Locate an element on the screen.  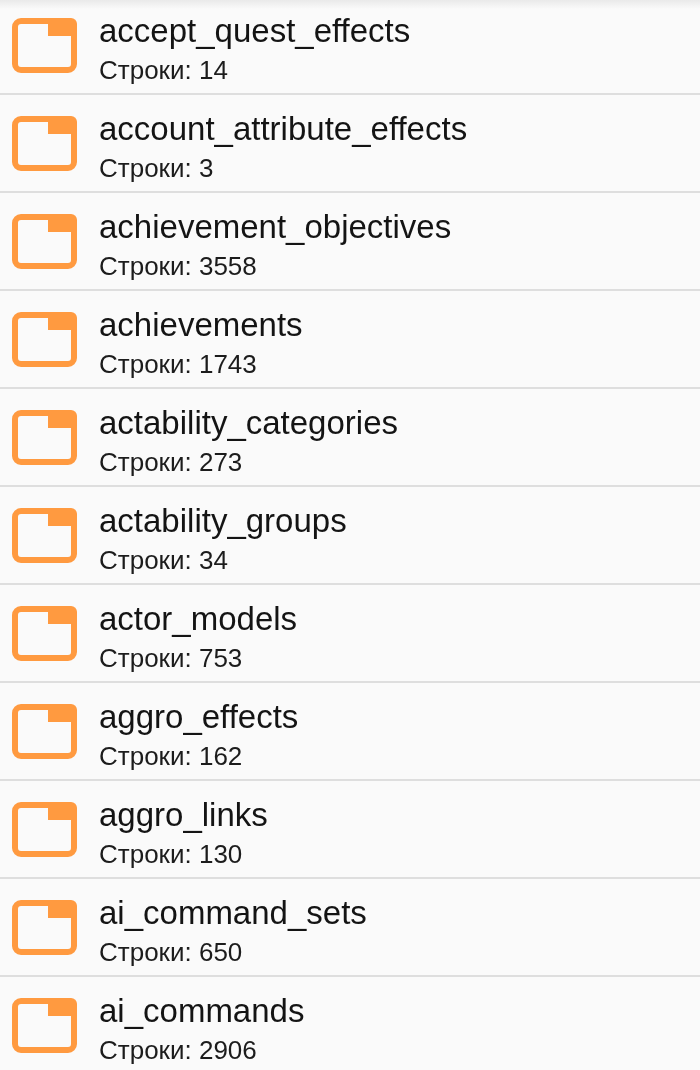
list-item: account_attribute_effects Строки: 3 is located at coordinates (350, 144).